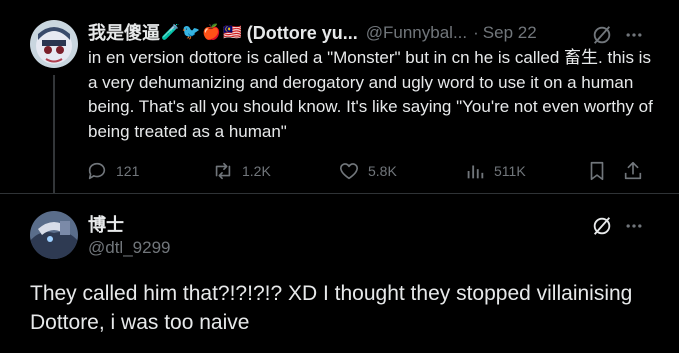 This screenshot has height=353, width=679. I want to click on thread-connector-line, so click(54, 134).